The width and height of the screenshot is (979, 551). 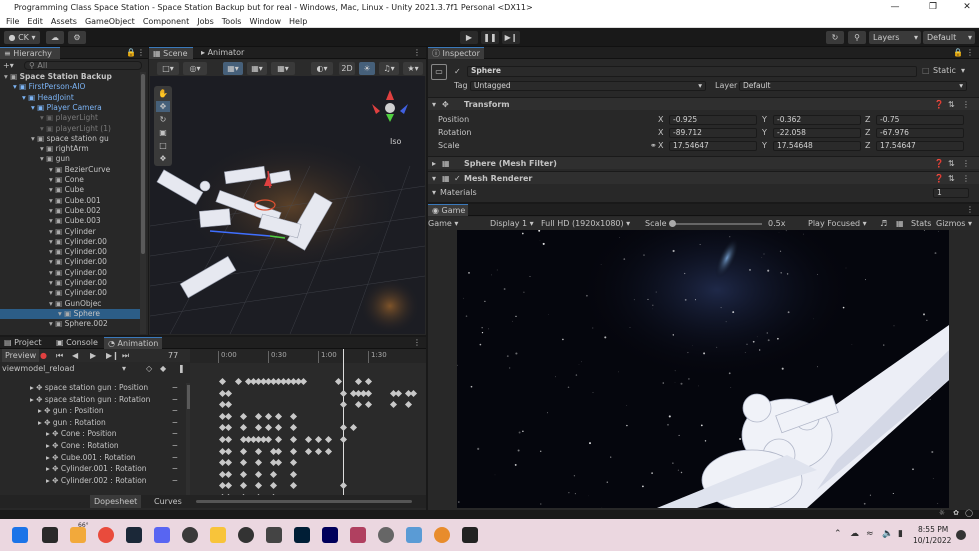 I want to click on tab-inspector: ⓘ Inspector, so click(x=456, y=53).